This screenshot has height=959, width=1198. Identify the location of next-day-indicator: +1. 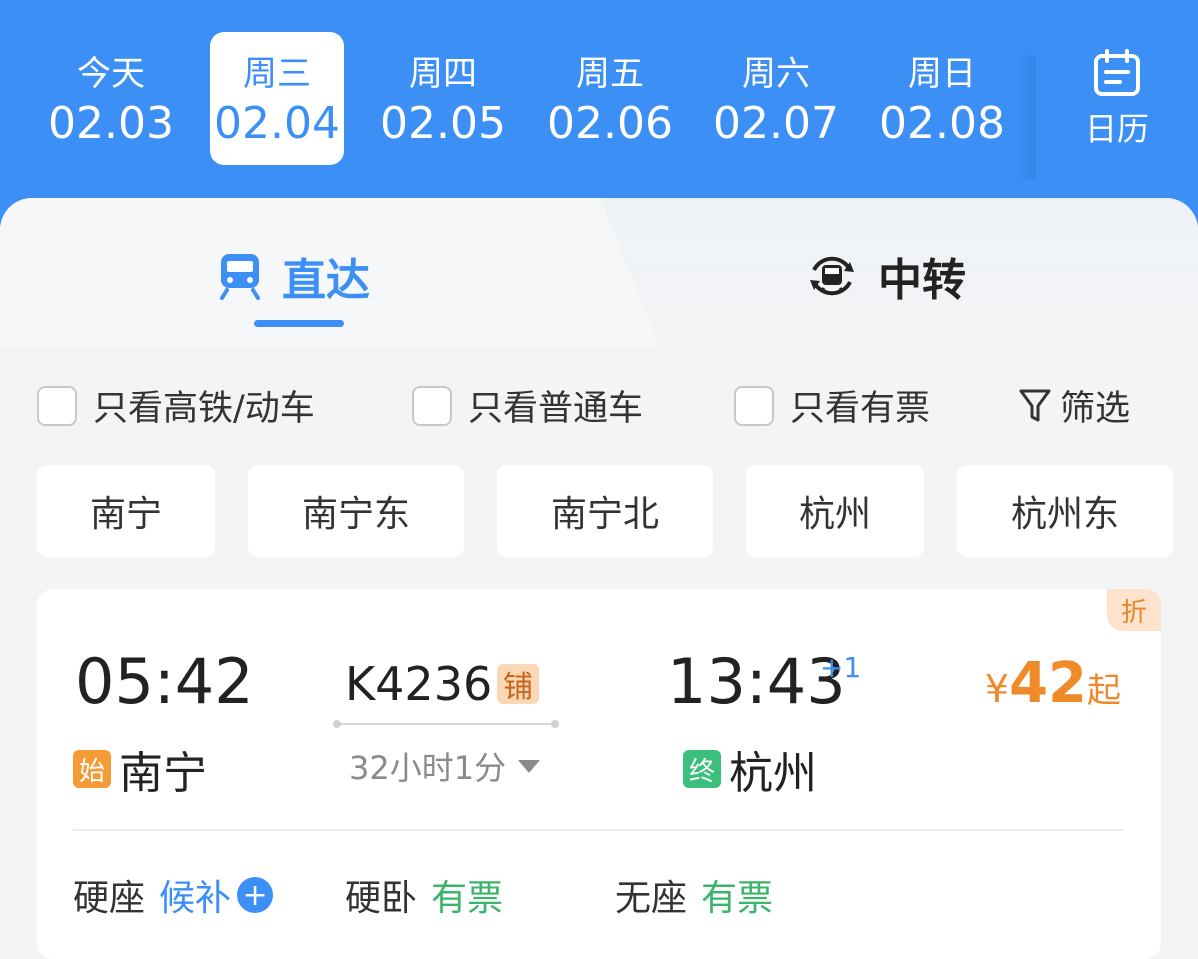
(841, 667).